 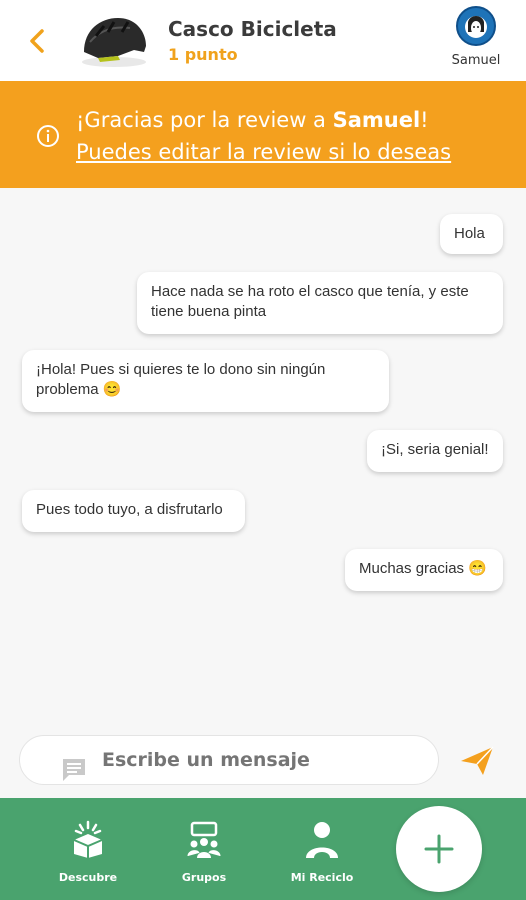 I want to click on message-bubble-sent: Muchas gracias 😁, so click(x=424, y=570).